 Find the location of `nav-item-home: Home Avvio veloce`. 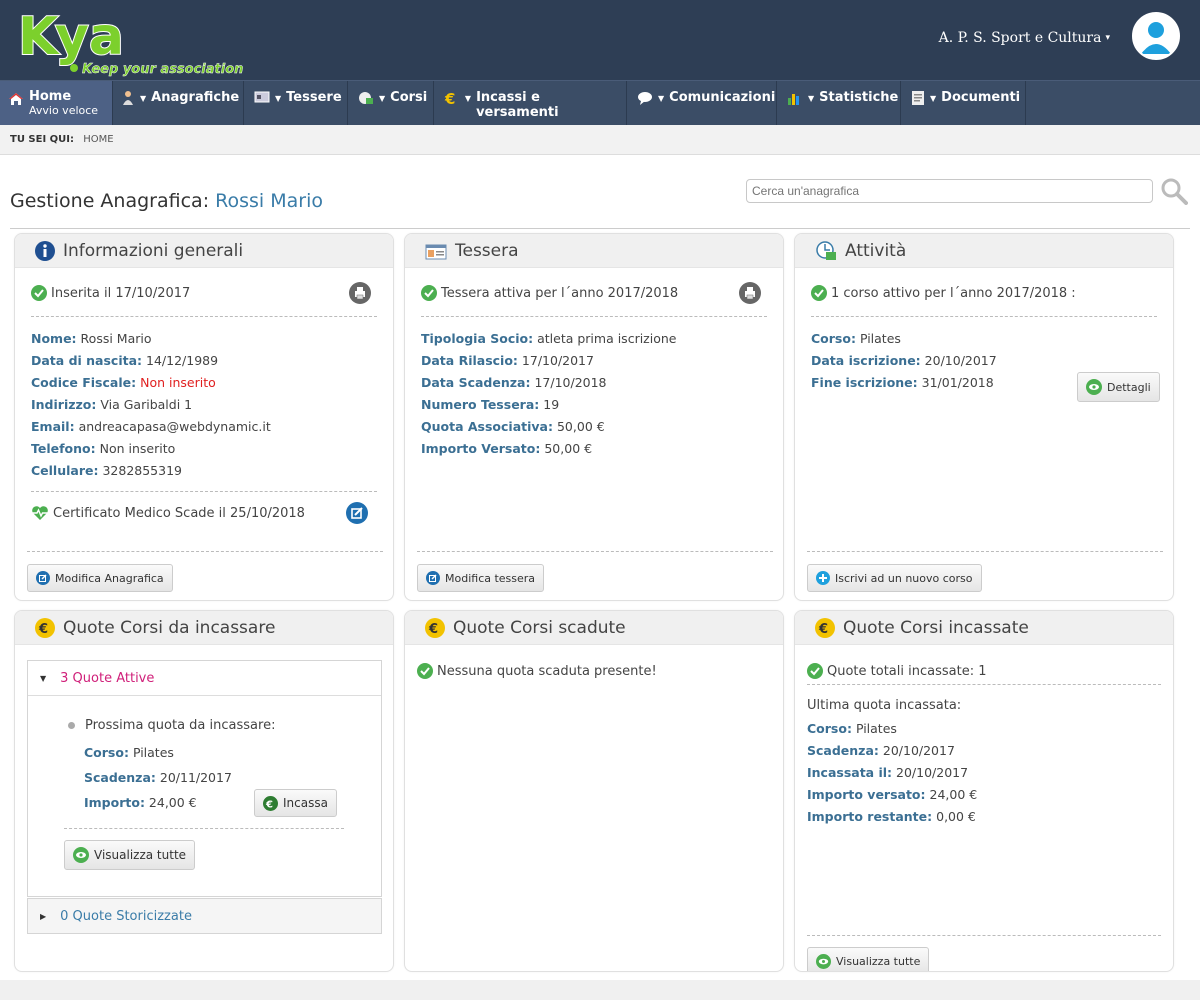

nav-item-home: Home Avvio veloce is located at coordinates (56, 103).